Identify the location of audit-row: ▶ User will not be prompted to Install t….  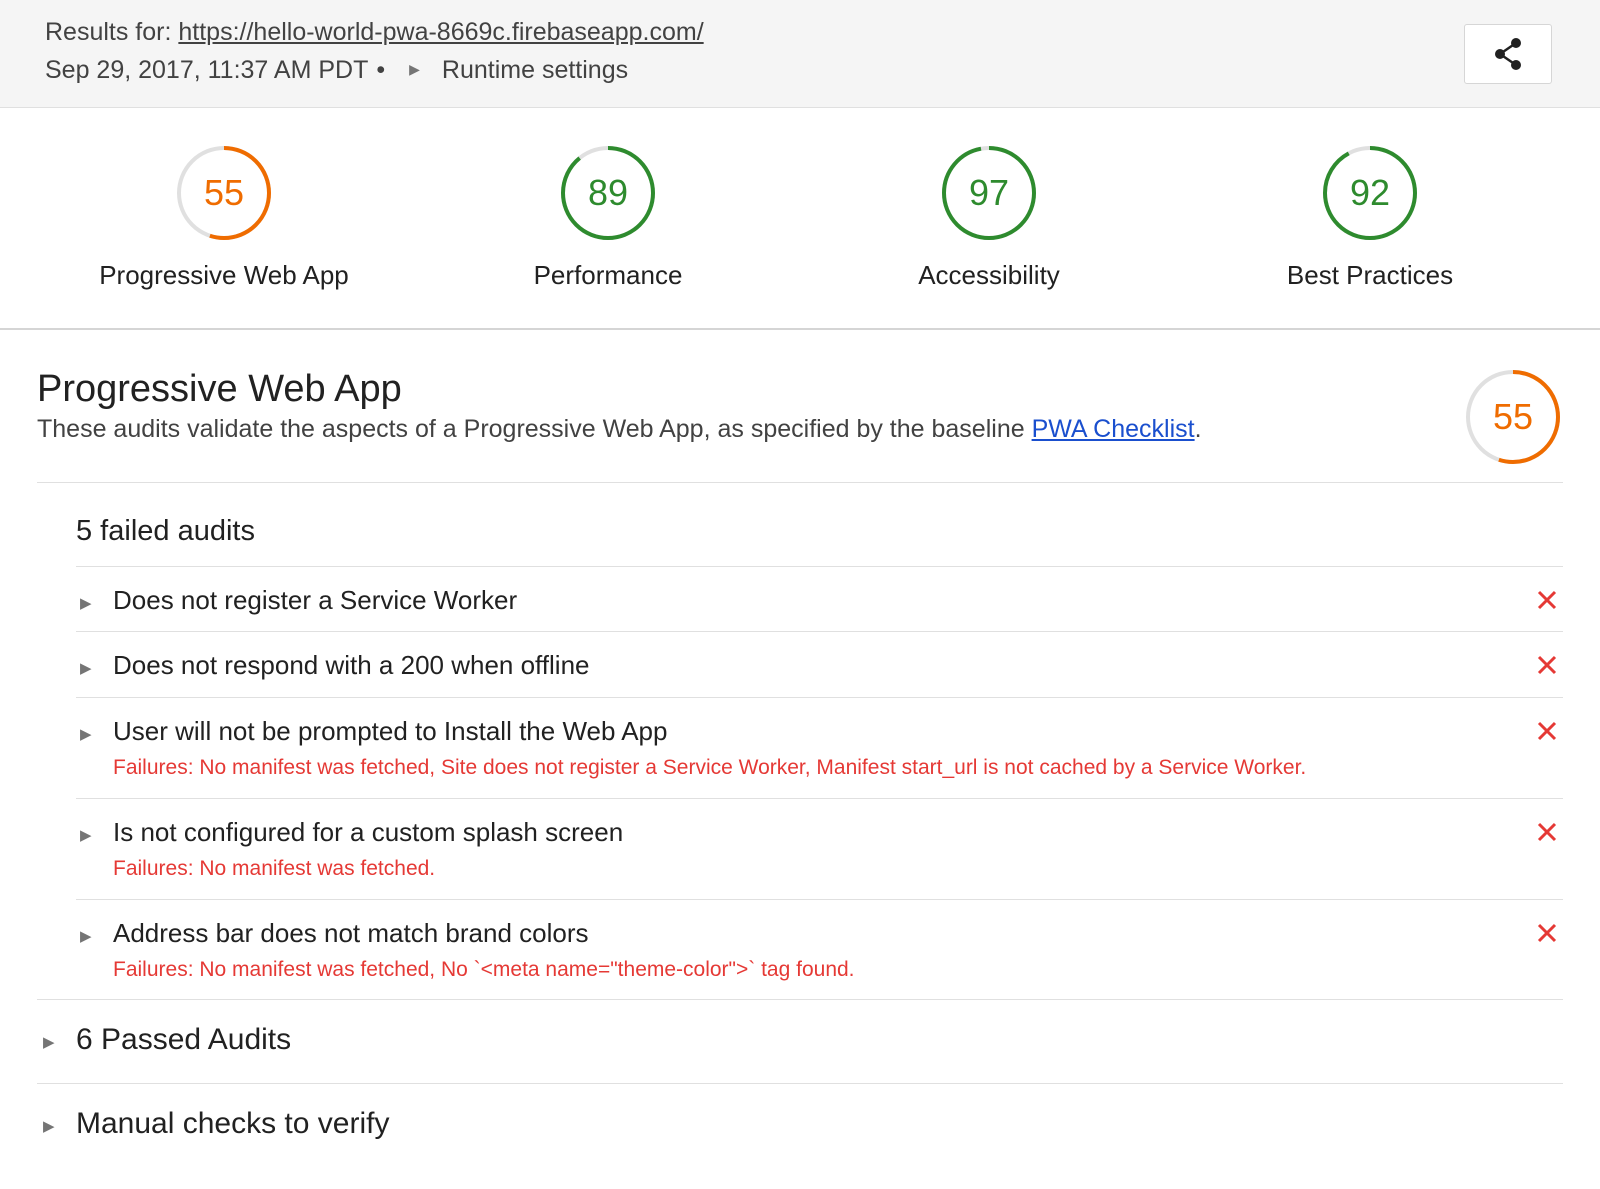
(821, 756).